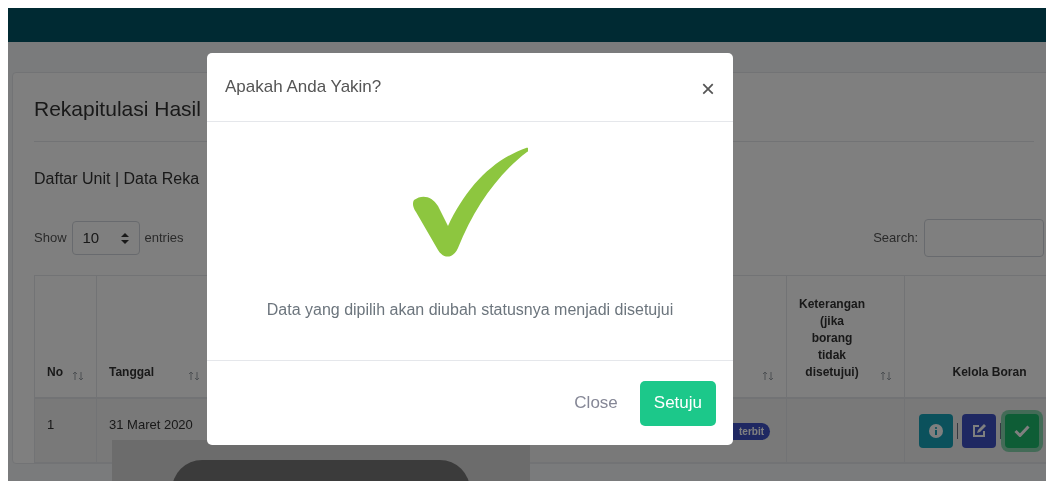 The image size is (1046, 481). Describe the element at coordinates (470, 310) in the screenshot. I see `dialog-message: Data yang dipilih akan diubah statusnya menjadi disetujui` at that location.